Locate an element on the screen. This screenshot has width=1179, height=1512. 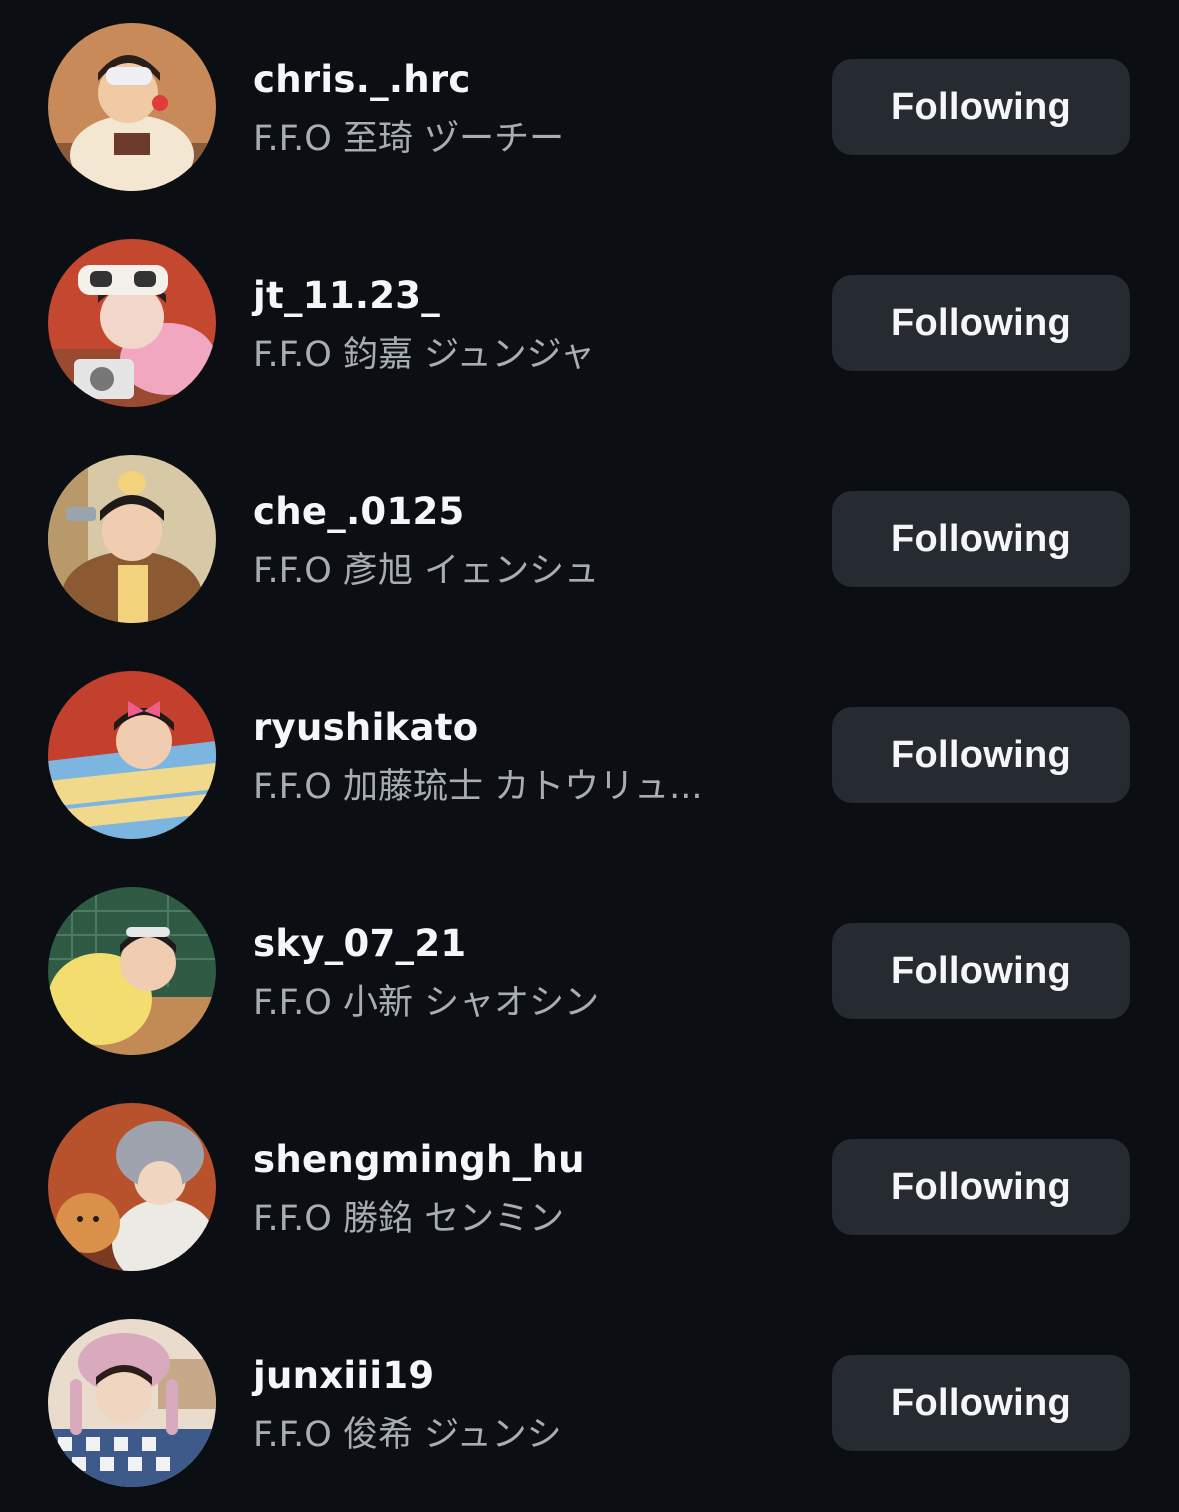
list-item: sky_07_21 F.F.O 小新 シャオシン Following is located at coordinates (589, 972).